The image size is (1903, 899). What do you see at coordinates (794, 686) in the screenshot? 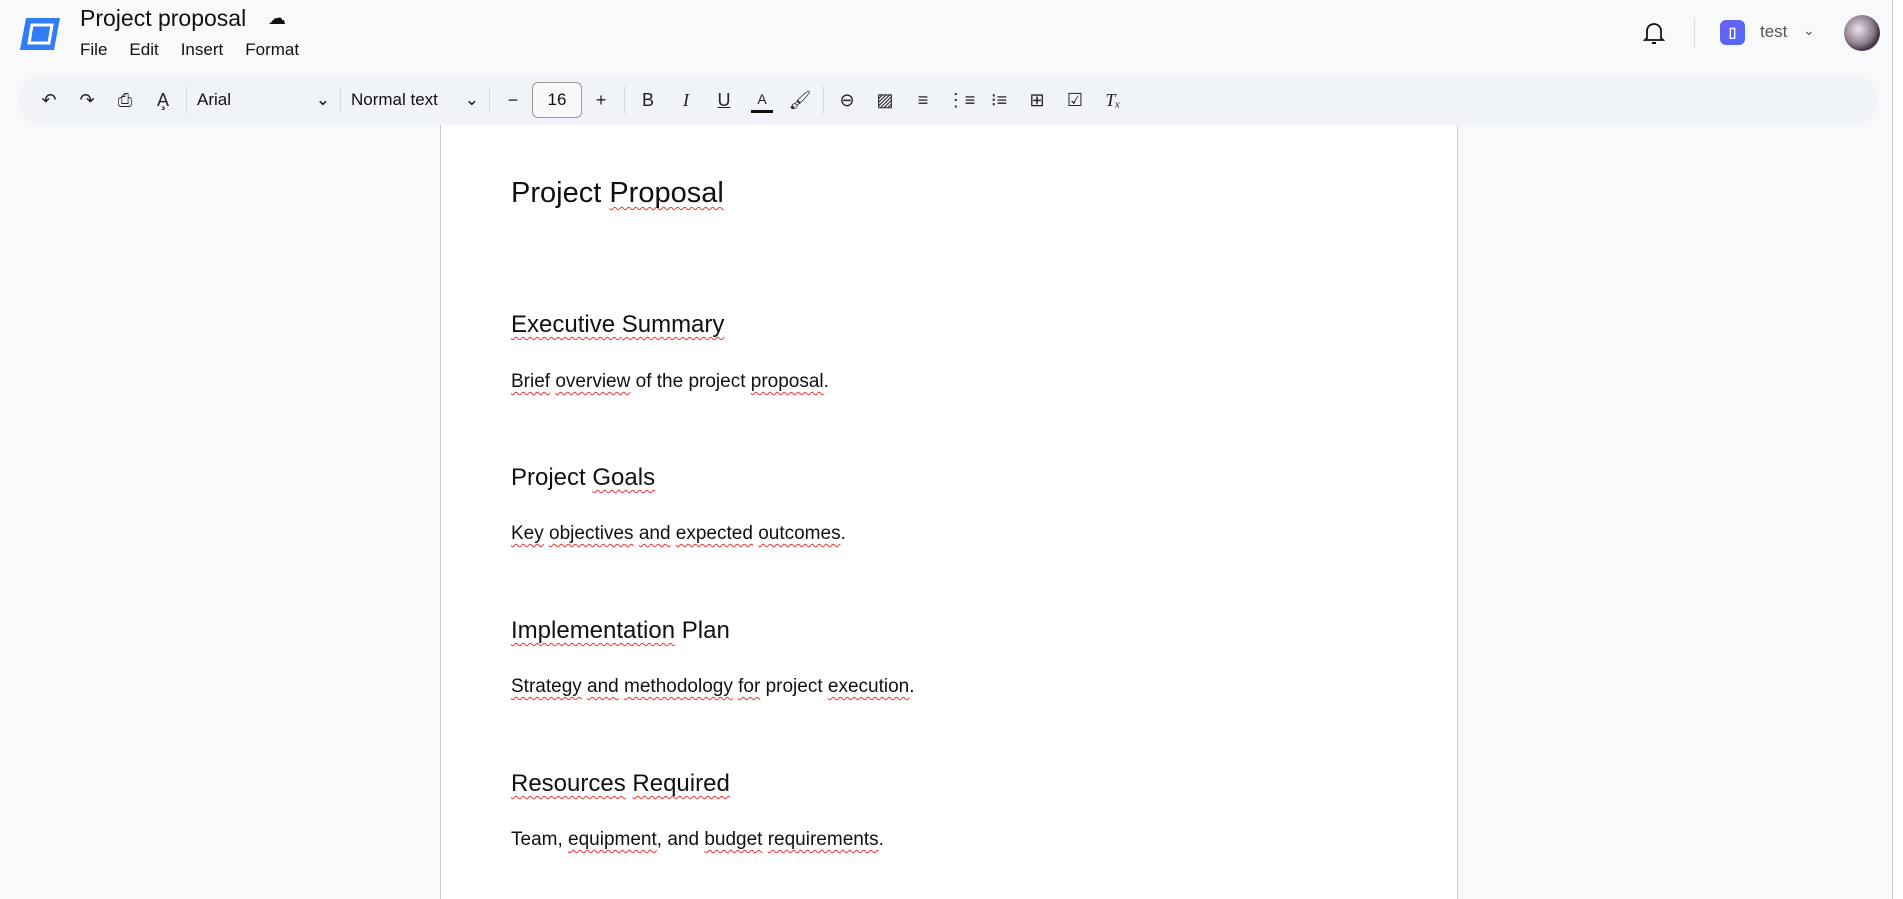
I see `text-run: project` at bounding box center [794, 686].